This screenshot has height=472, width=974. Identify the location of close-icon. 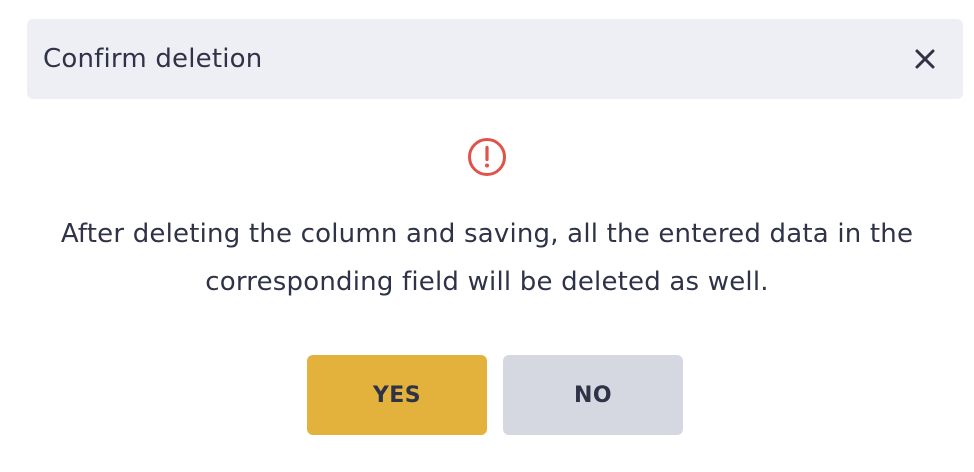
(925, 59).